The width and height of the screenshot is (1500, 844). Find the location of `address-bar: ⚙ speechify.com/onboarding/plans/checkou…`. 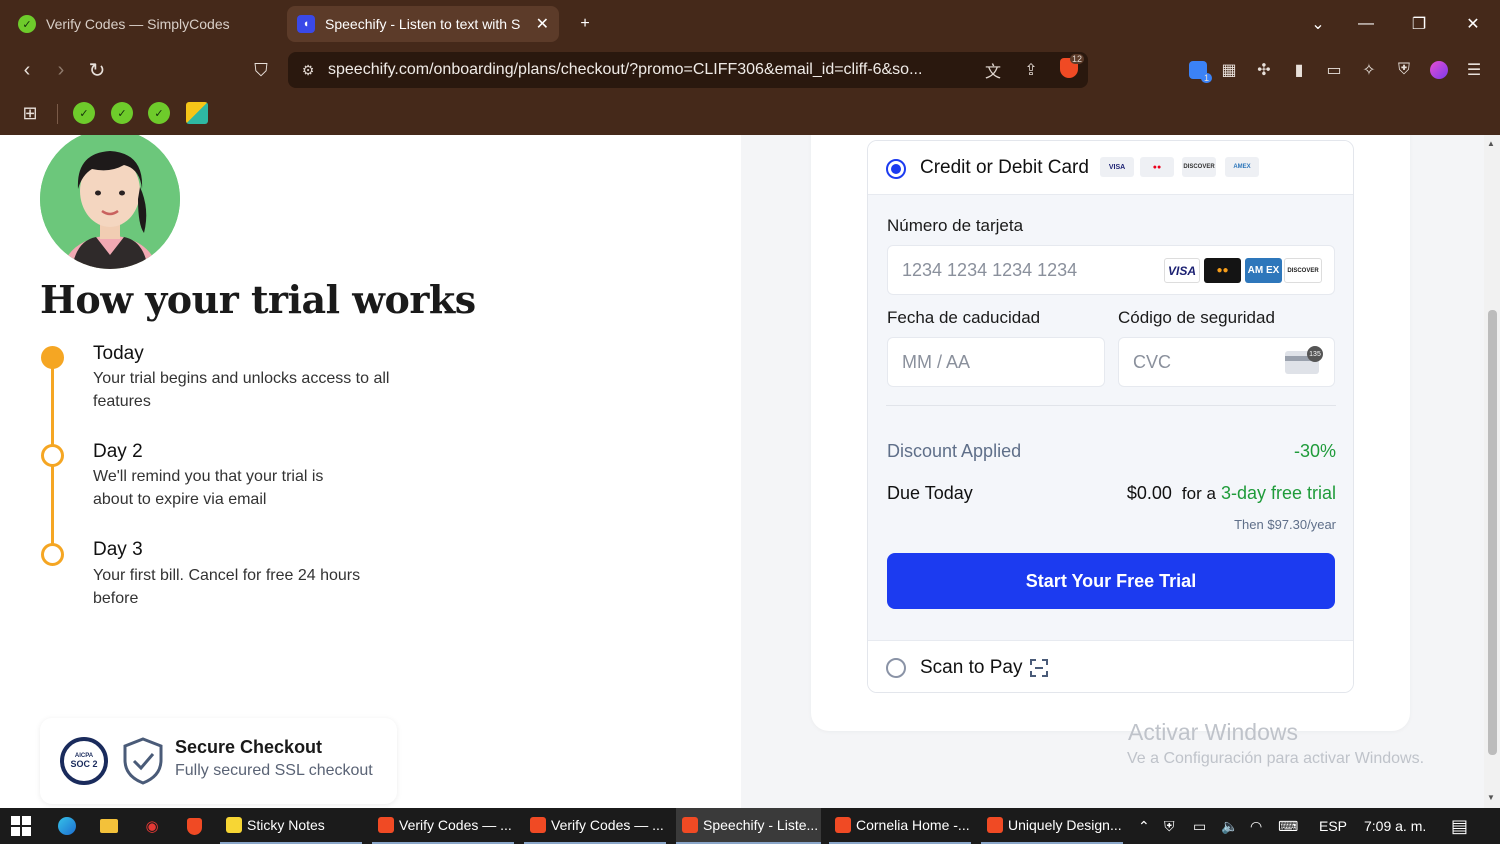

address-bar: ⚙ speechify.com/onboarding/plans/checkou… is located at coordinates (688, 70).